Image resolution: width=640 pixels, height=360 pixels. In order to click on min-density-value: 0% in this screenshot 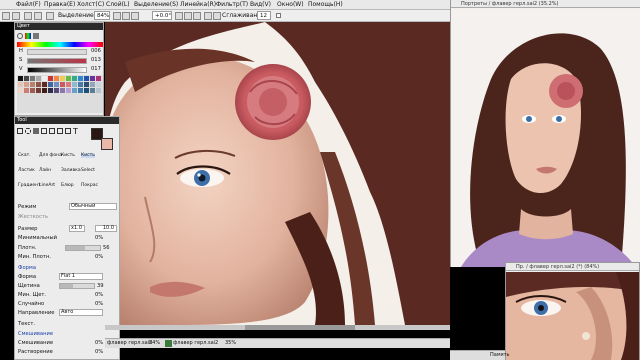, I will do `click(99, 257)`.